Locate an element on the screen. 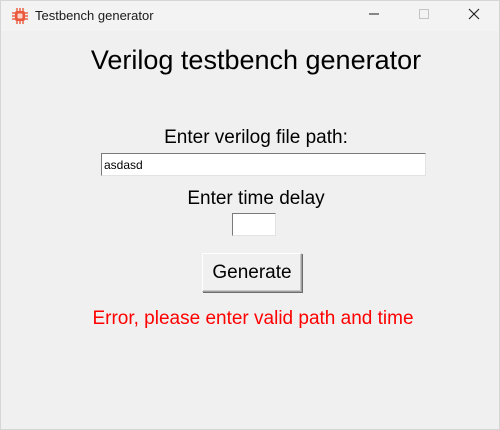 This screenshot has height=430, width=500. error-message: Error, please enter valid path and time is located at coordinates (253, 318).